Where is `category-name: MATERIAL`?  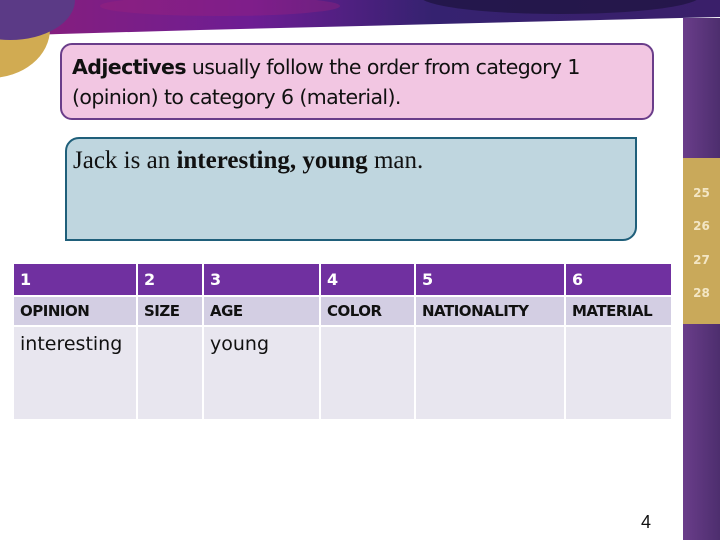
category-name: MATERIAL is located at coordinates (618, 311).